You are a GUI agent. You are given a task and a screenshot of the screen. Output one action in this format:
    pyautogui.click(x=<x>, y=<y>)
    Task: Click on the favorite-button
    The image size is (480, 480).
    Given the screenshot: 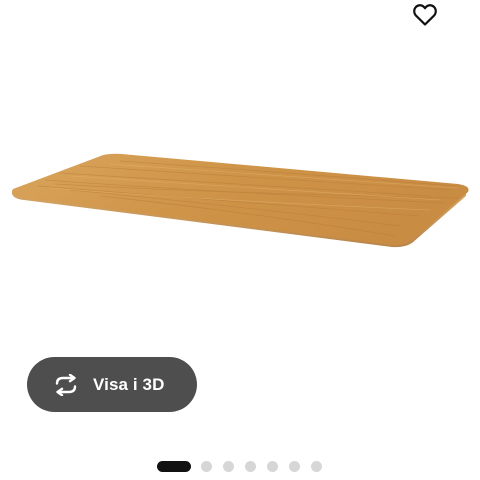 What is the action you would take?
    pyautogui.click(x=425, y=15)
    